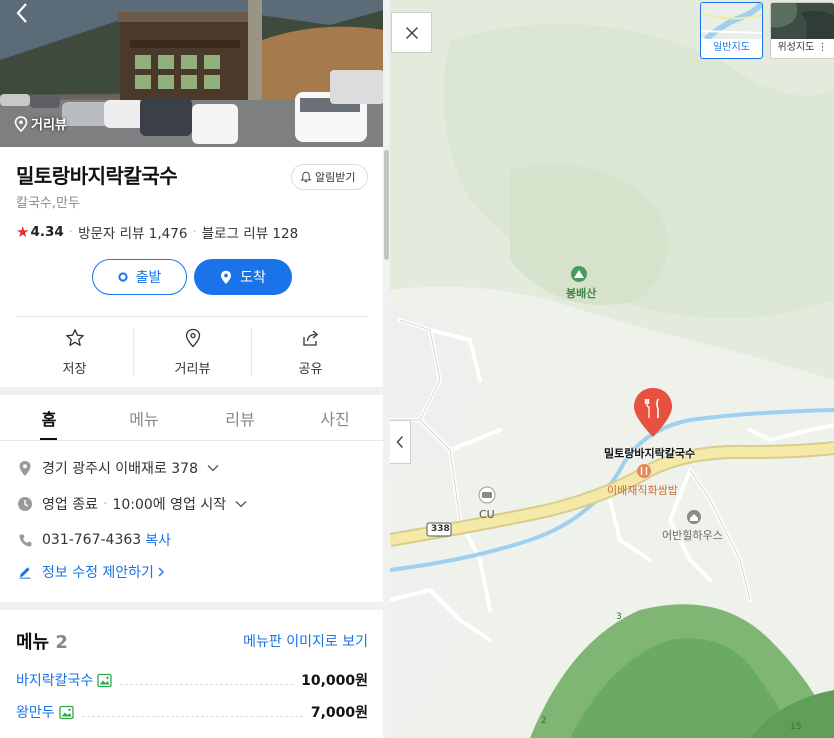 The image size is (834, 738). What do you see at coordinates (386, 205) in the screenshot?
I see `scrollbar-thumb` at bounding box center [386, 205].